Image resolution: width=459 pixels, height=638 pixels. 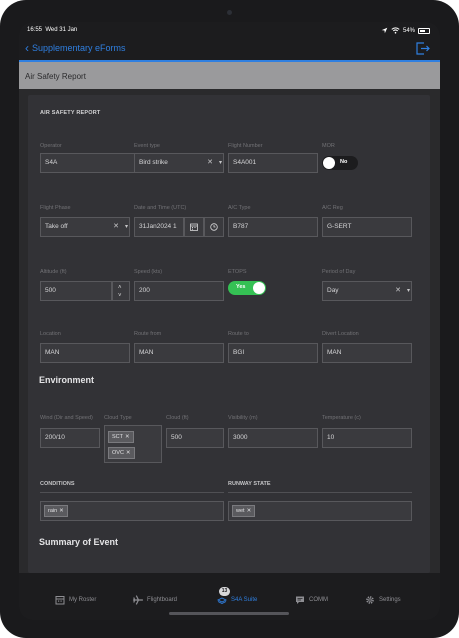 I want to click on operator-value: S4A, so click(x=51, y=162).